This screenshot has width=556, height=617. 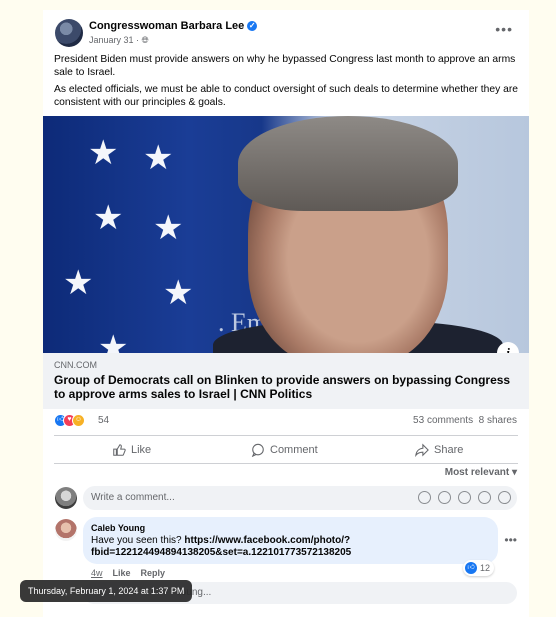 What do you see at coordinates (294, 450) in the screenshot?
I see `comment-button-label: Comment` at bounding box center [294, 450].